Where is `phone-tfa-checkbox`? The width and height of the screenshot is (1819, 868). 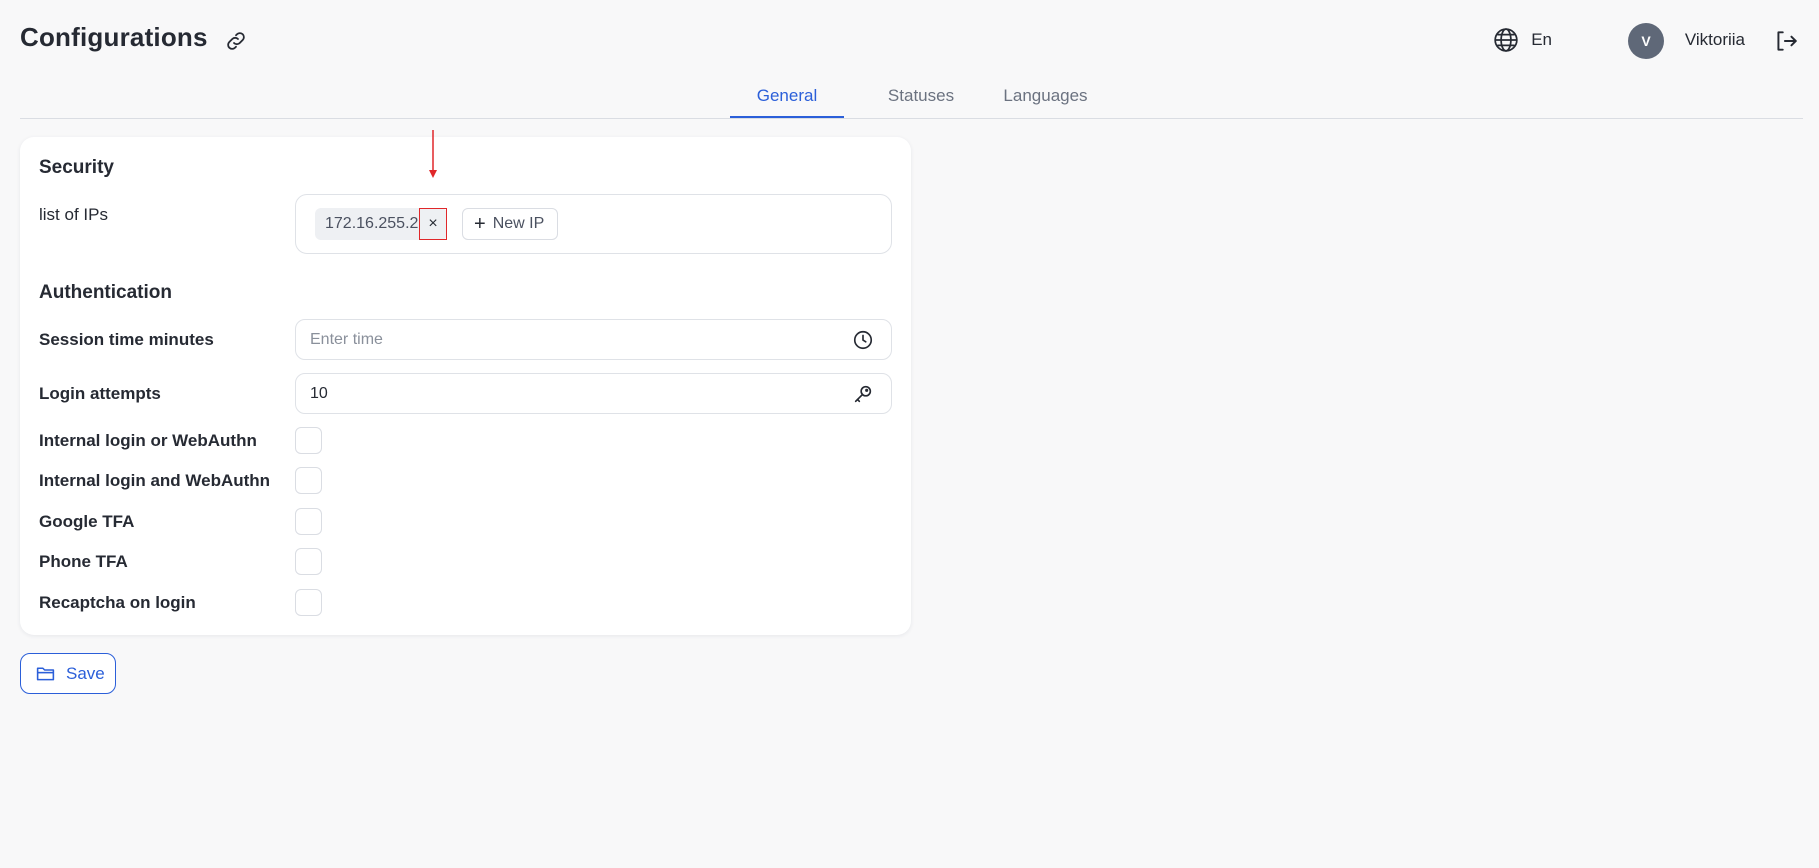 phone-tfa-checkbox is located at coordinates (308, 561).